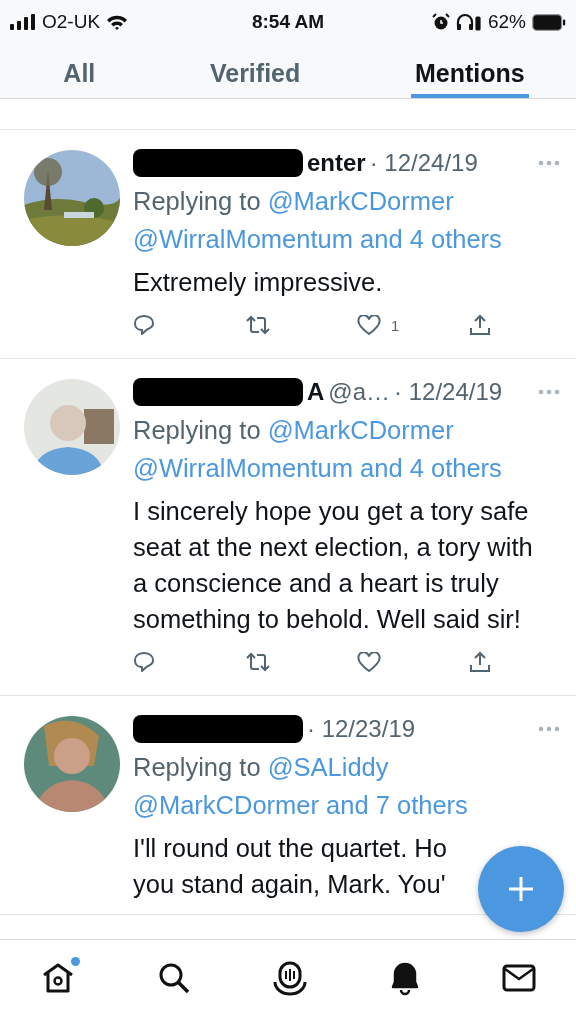 Image resolution: width=576 pixels, height=1024 pixels. What do you see at coordinates (440, 22) in the screenshot?
I see `alarm-icon` at bounding box center [440, 22].